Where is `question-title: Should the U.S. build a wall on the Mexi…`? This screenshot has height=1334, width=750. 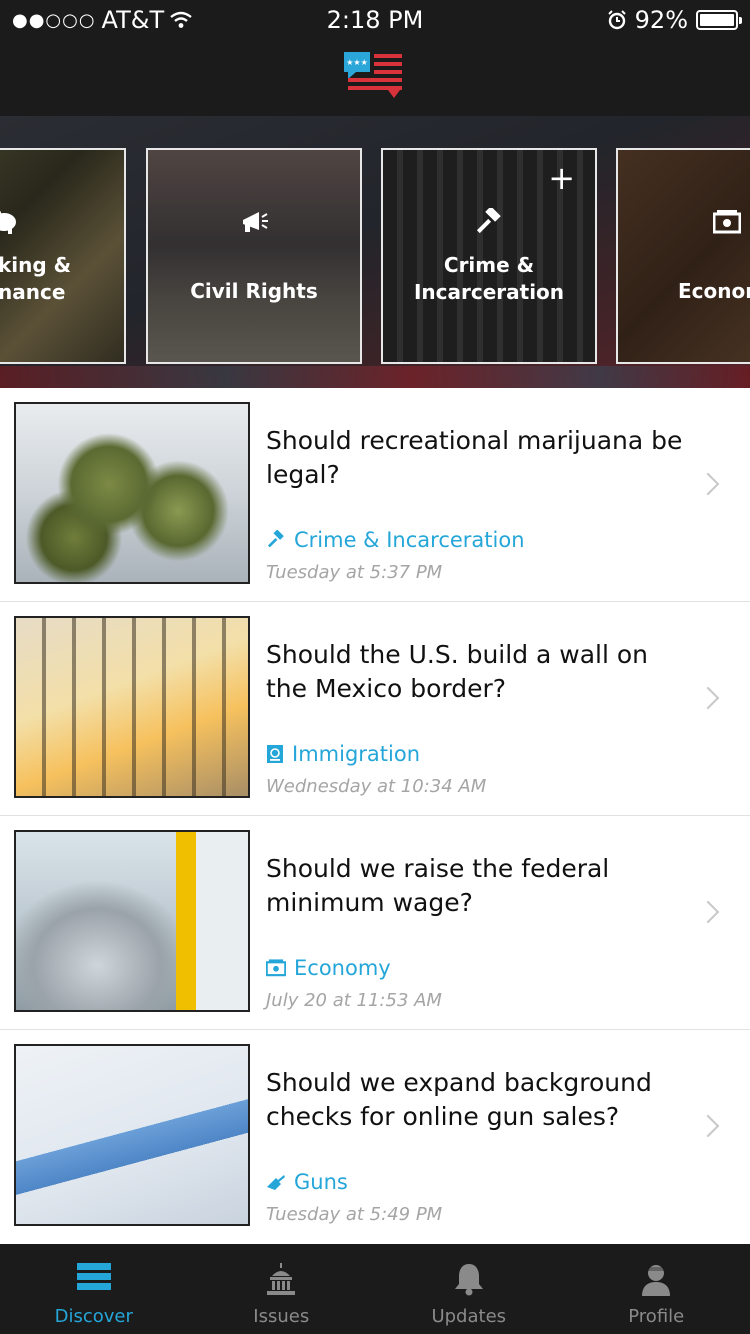
question-title: Should the U.S. build a wall on the Mexi… is located at coordinates (457, 671).